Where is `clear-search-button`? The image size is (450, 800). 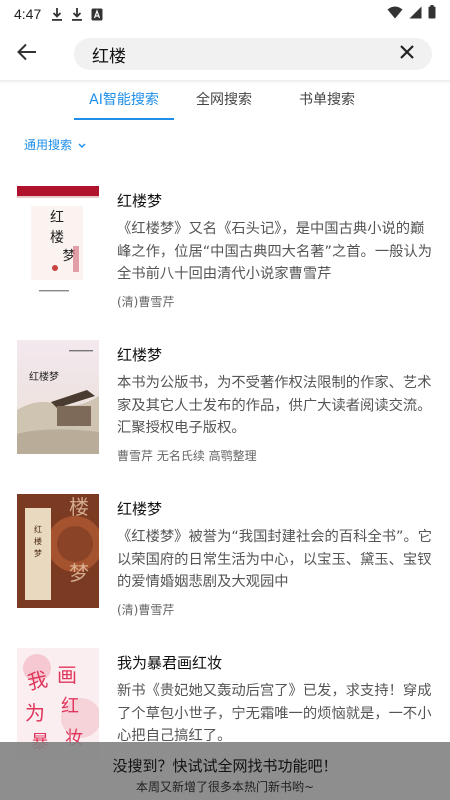 clear-search-button is located at coordinates (407, 54).